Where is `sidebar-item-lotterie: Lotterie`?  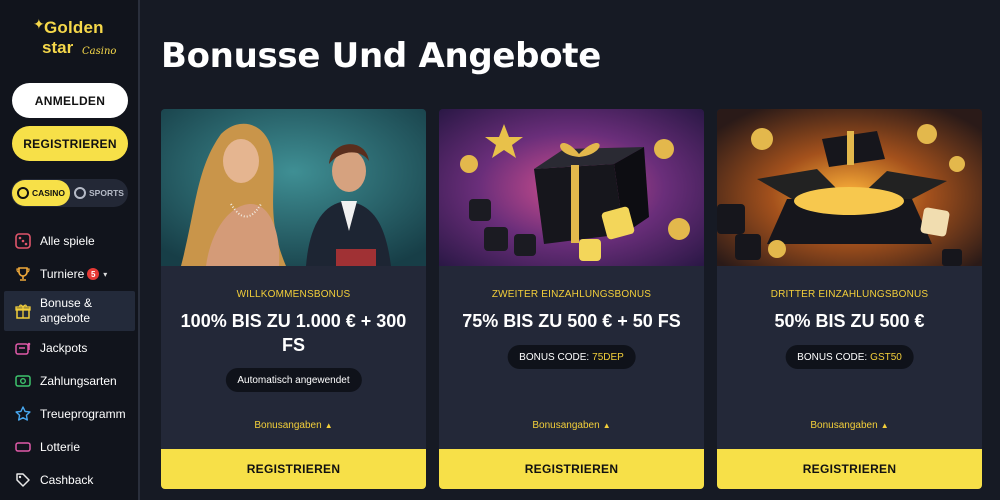
sidebar-item-lotterie: Lotterie is located at coordinates (69, 447).